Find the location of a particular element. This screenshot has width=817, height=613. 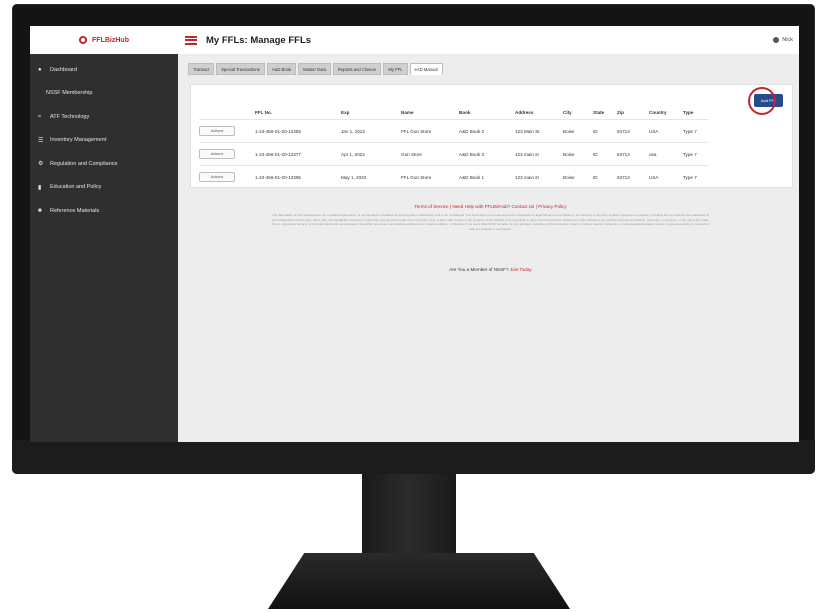

add-ffl-button: Add FFL is located at coordinates (768, 100).